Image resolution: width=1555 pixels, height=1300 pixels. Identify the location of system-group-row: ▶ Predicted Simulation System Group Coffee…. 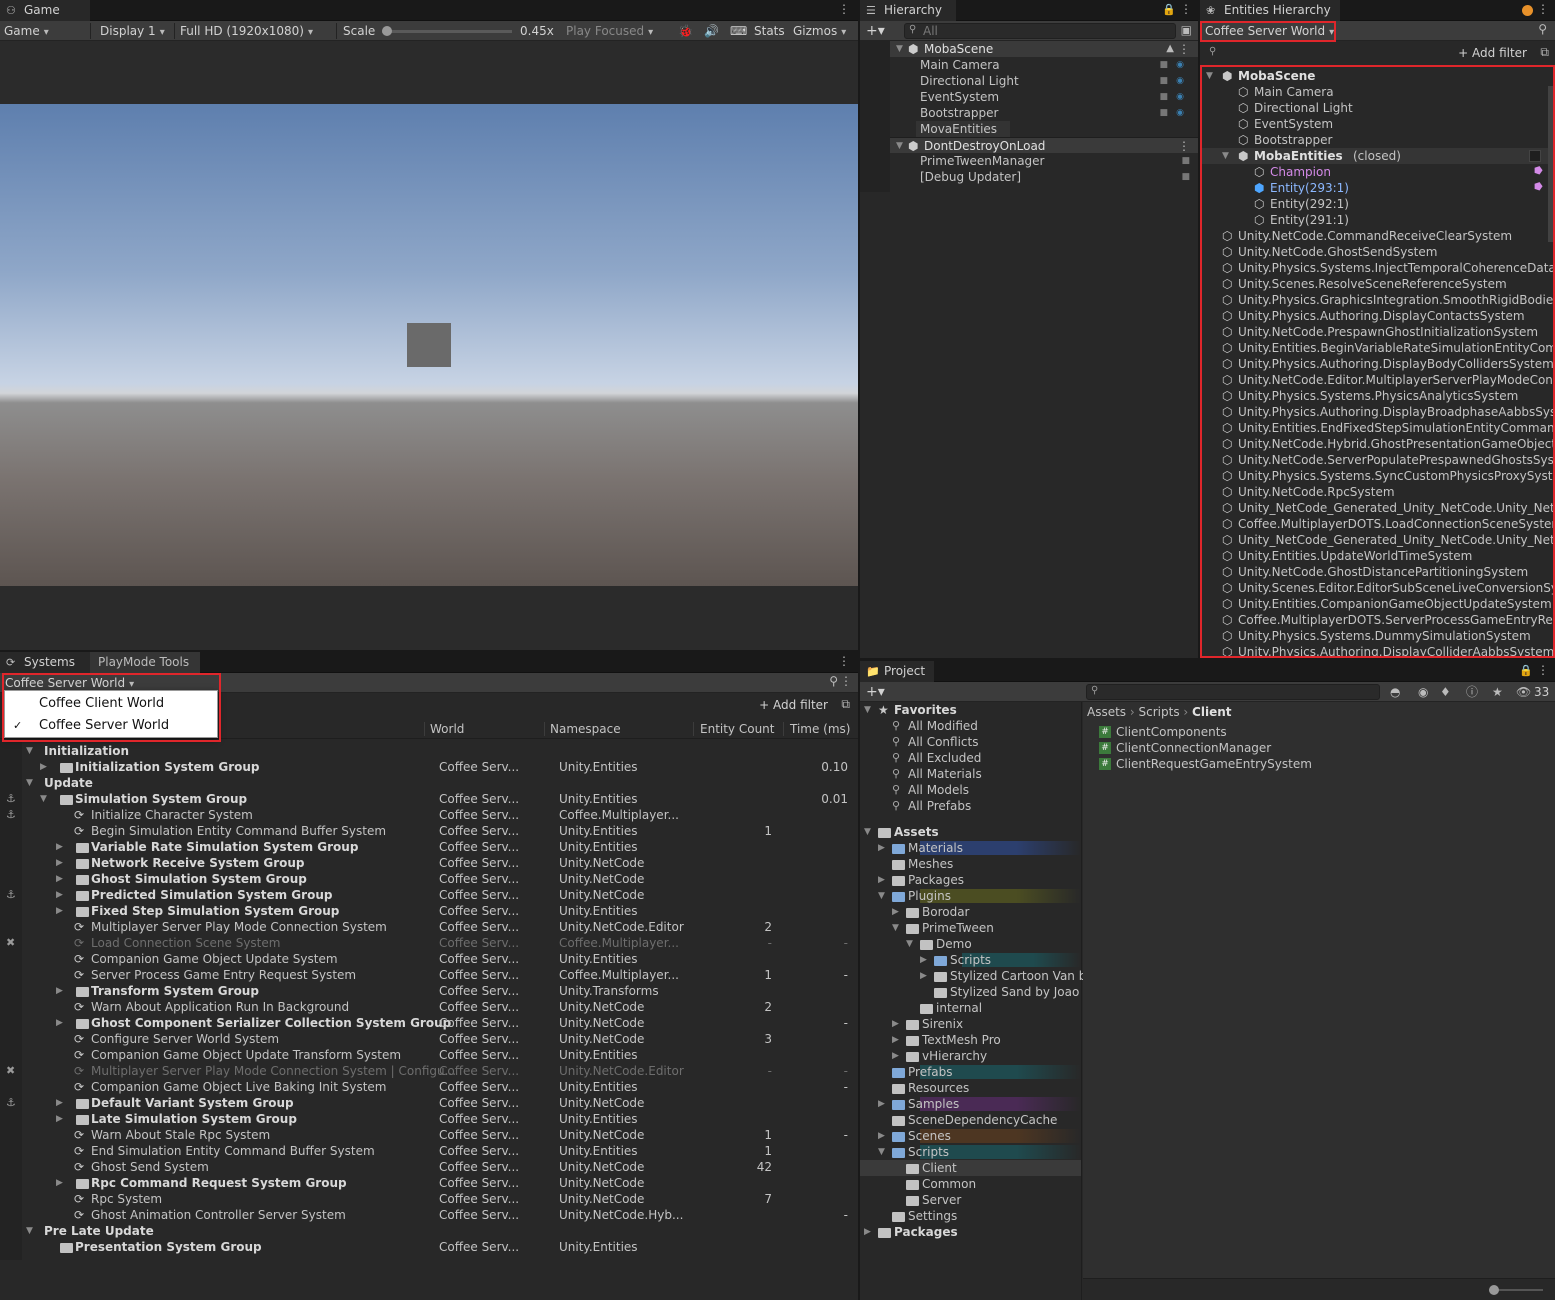
(429, 895).